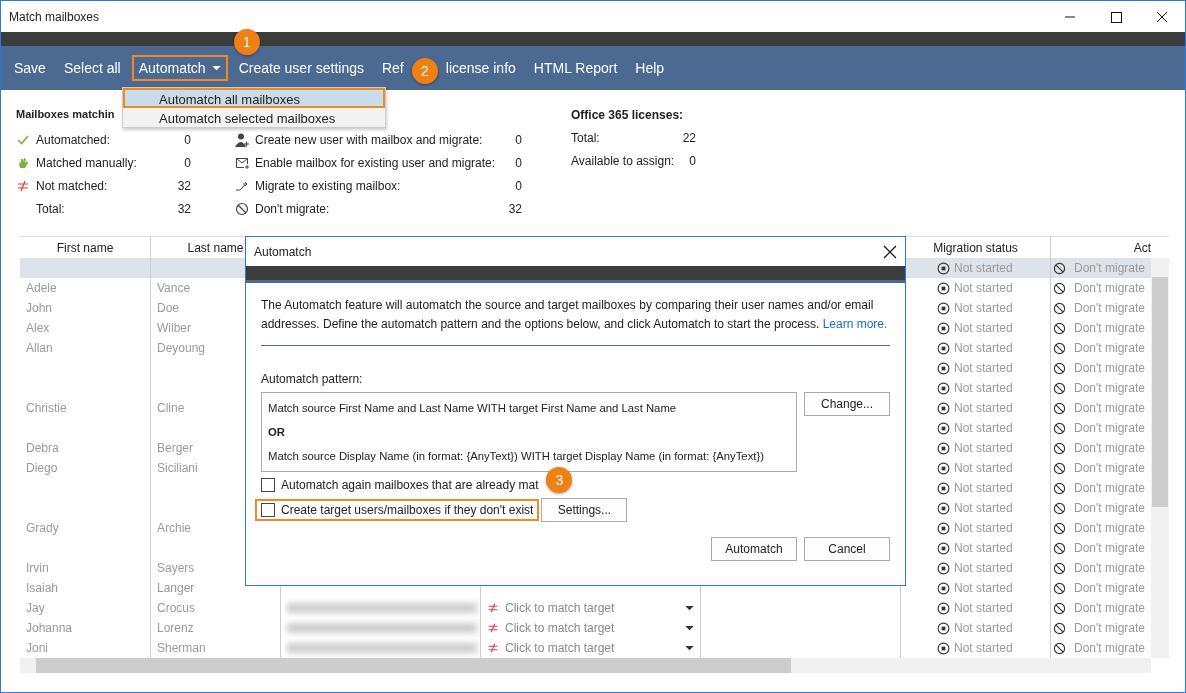  What do you see at coordinates (473, 408) in the screenshot?
I see `pattern-text: Match source First Name and Last Name WITH target First Name and Last Name` at bounding box center [473, 408].